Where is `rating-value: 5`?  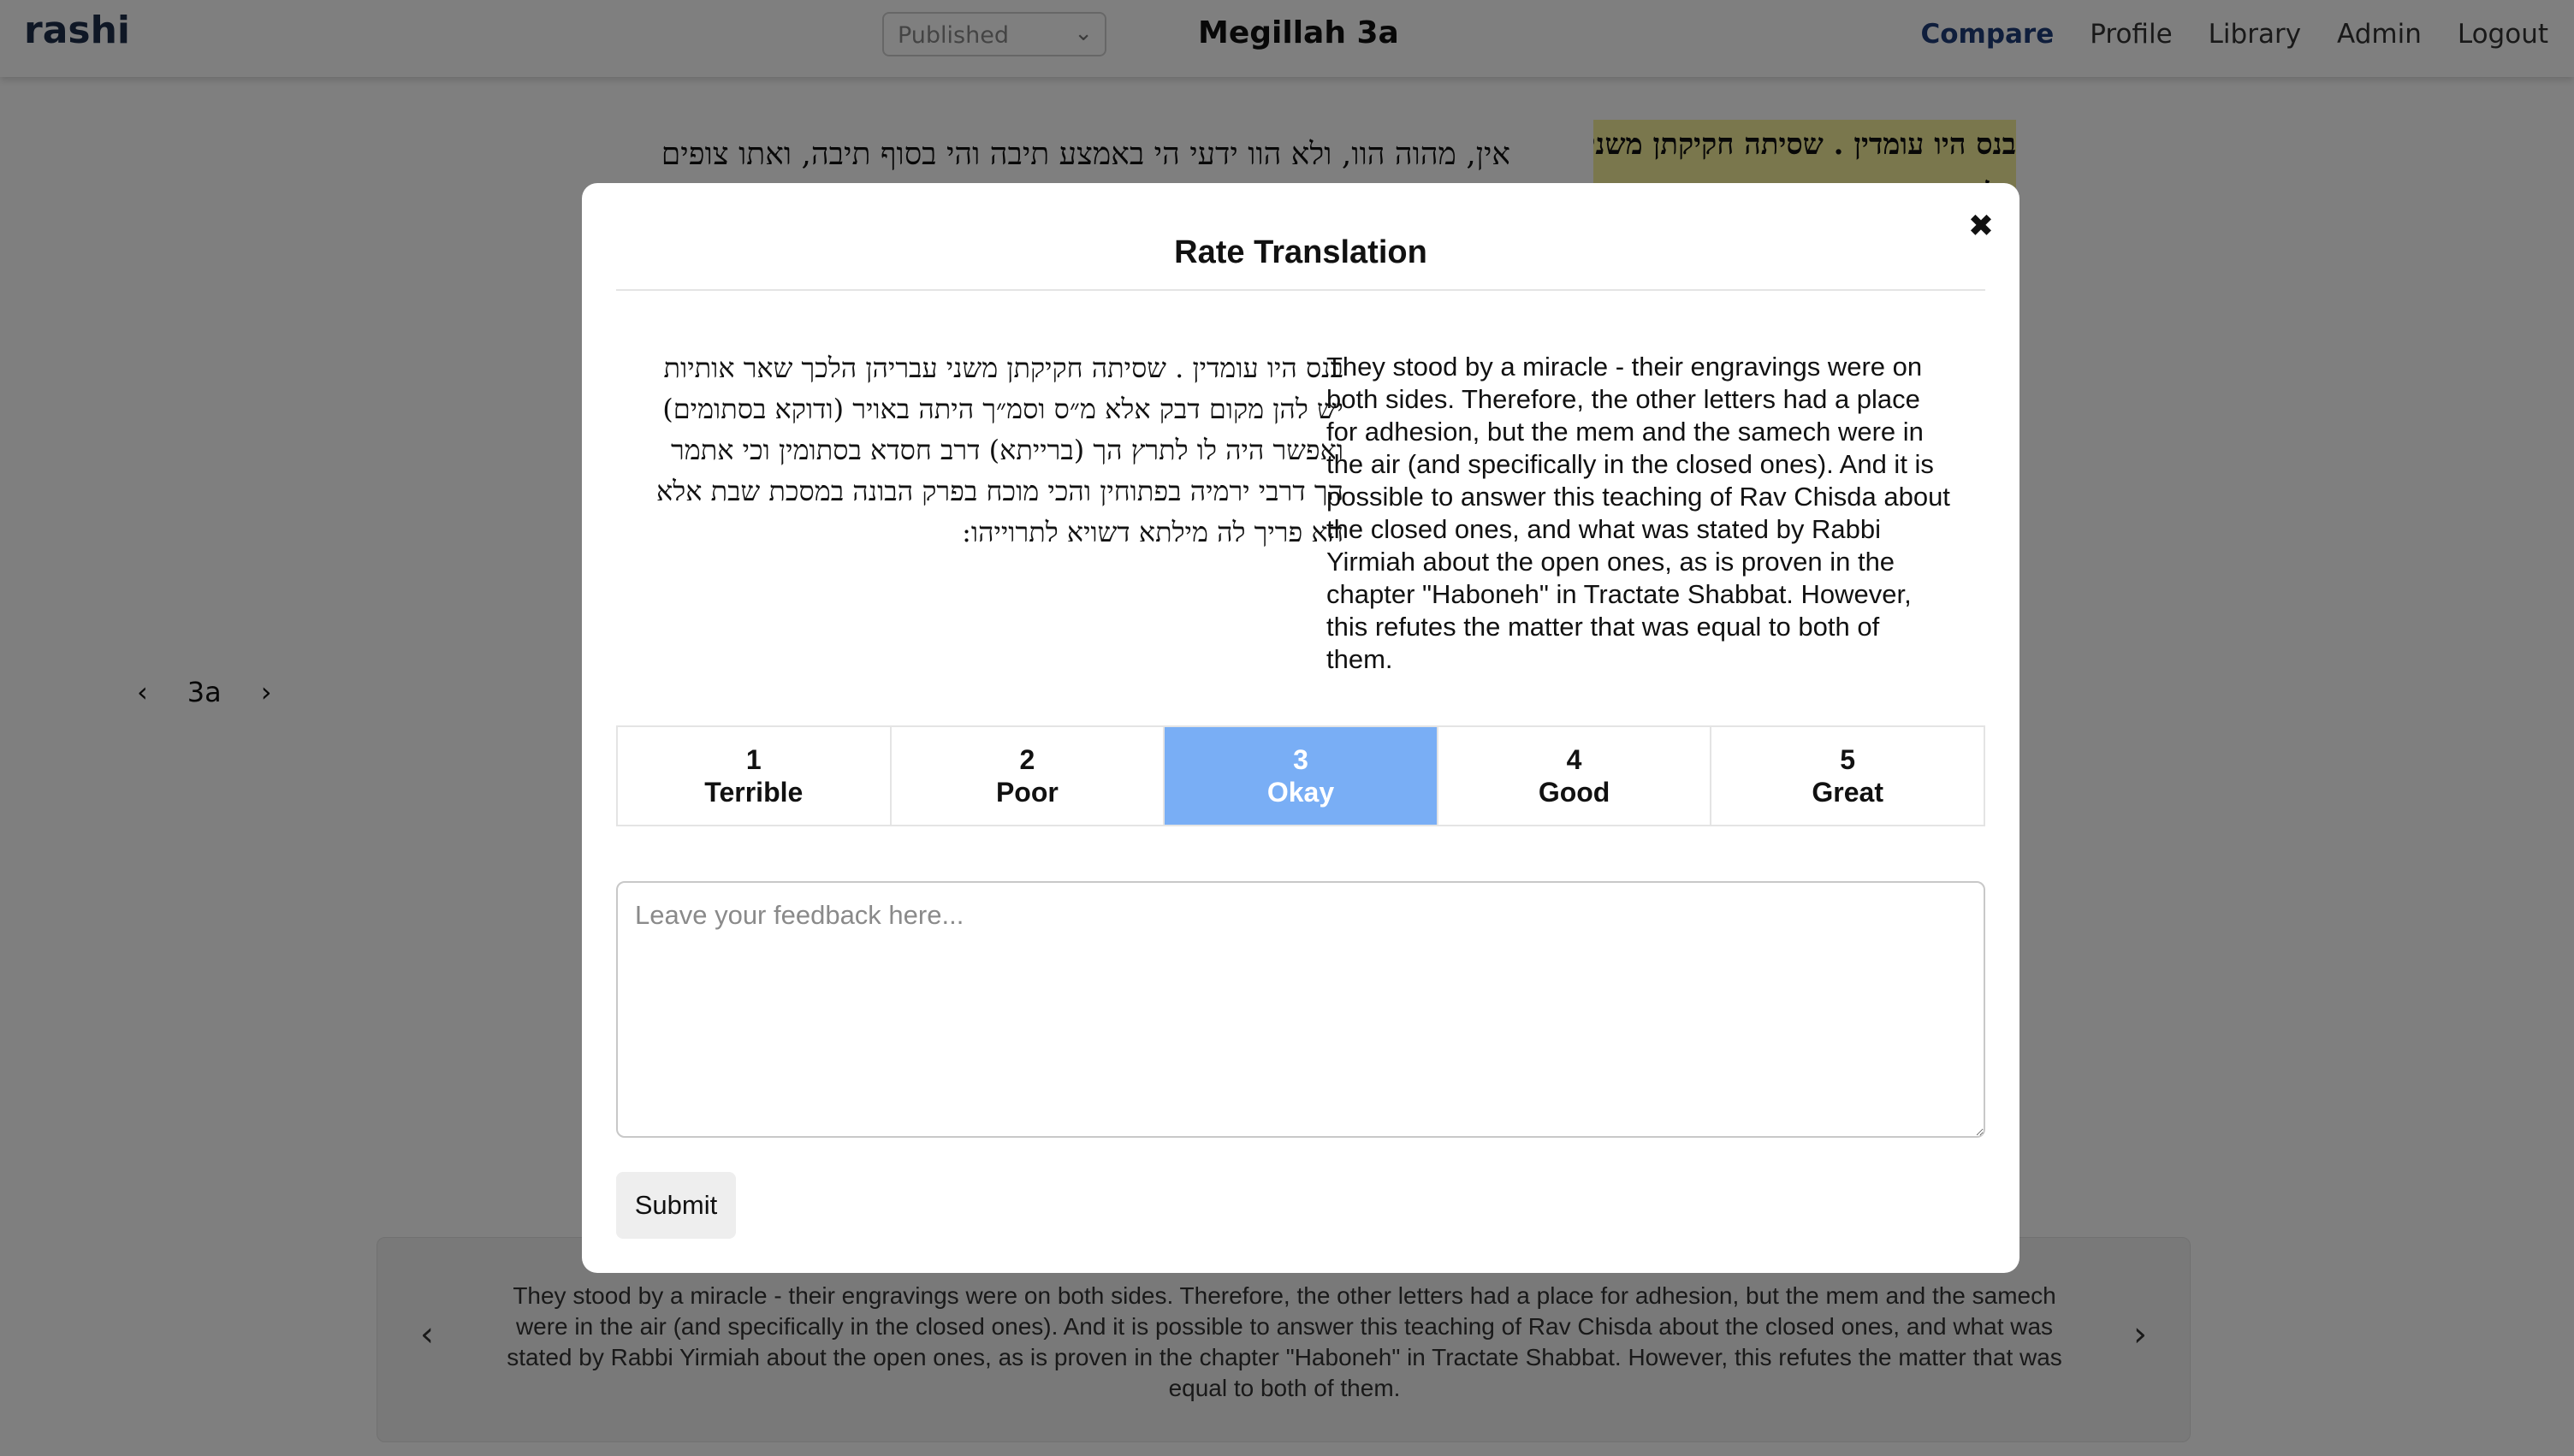 rating-value: 5 is located at coordinates (1848, 759).